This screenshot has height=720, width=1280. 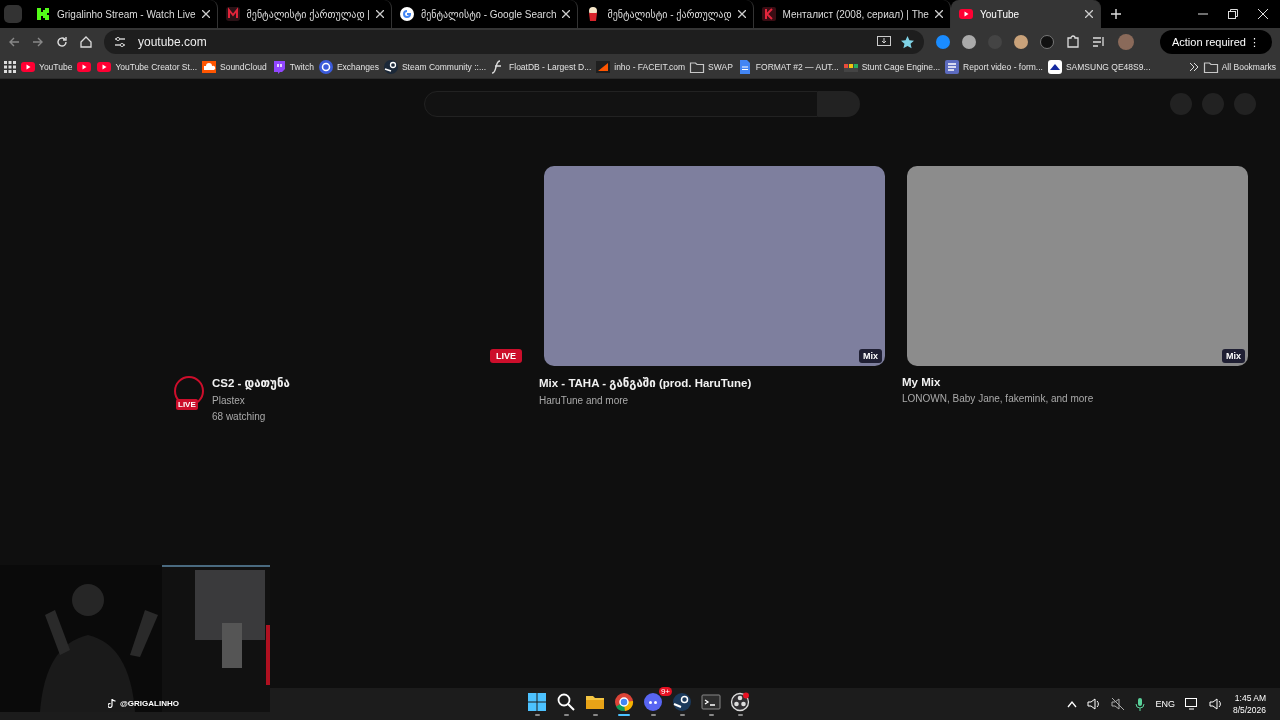 I want to click on channel-name: HaruTune and more, so click(x=645, y=400).